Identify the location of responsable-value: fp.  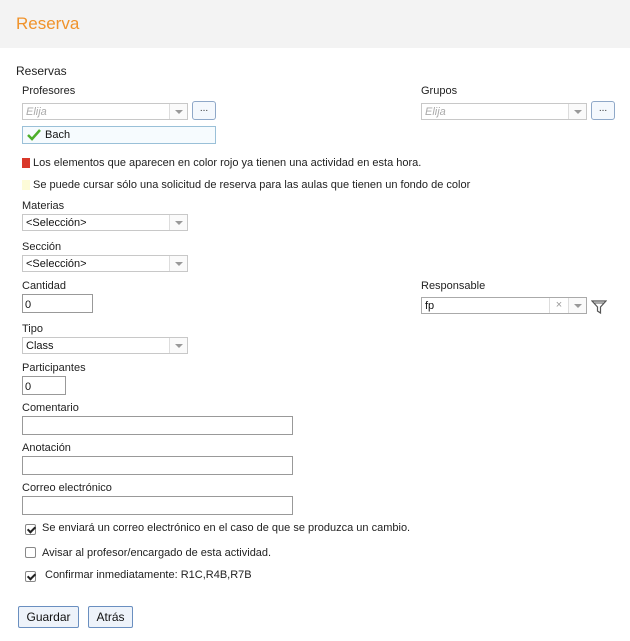
(430, 306).